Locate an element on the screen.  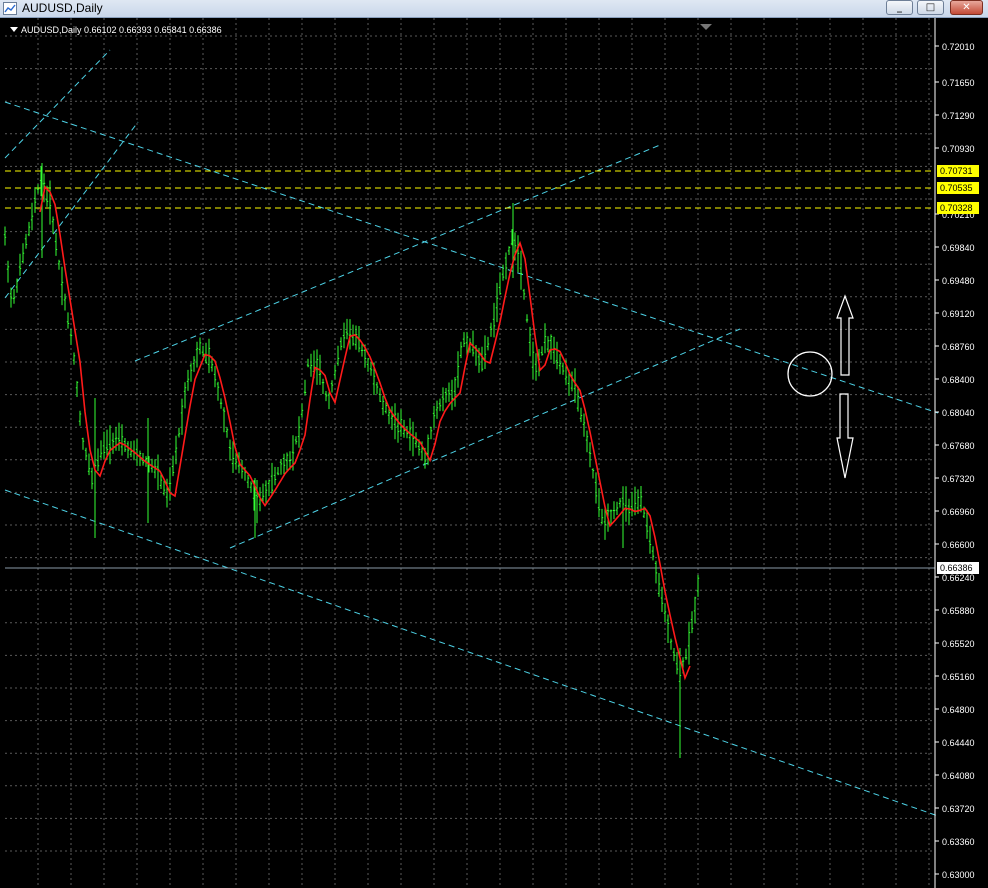
horizontal-levels is located at coordinates (470, 189).